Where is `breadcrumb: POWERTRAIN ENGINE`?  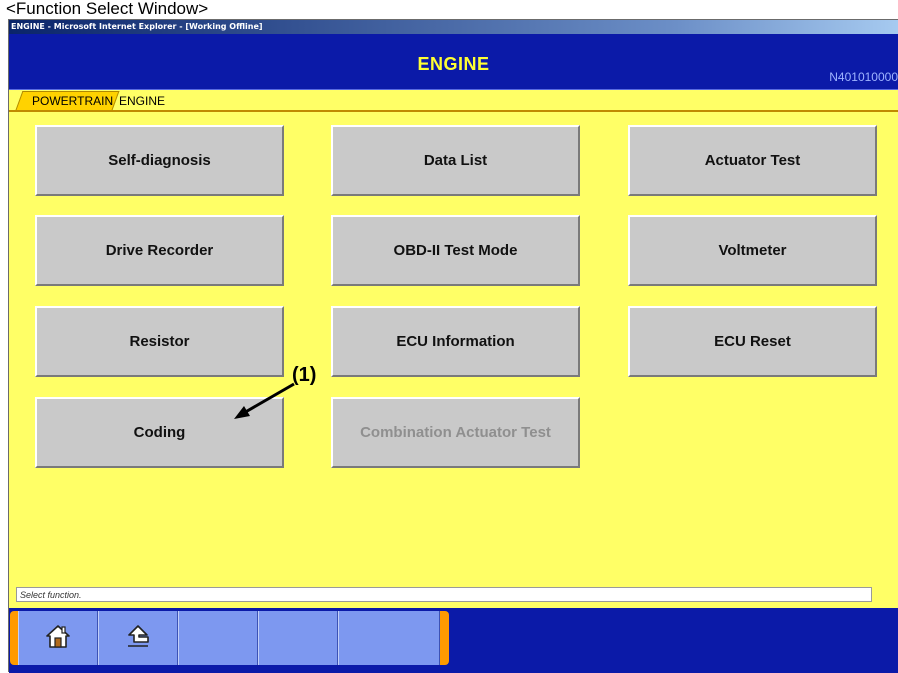 breadcrumb: POWERTRAIN ENGINE is located at coordinates (453, 101).